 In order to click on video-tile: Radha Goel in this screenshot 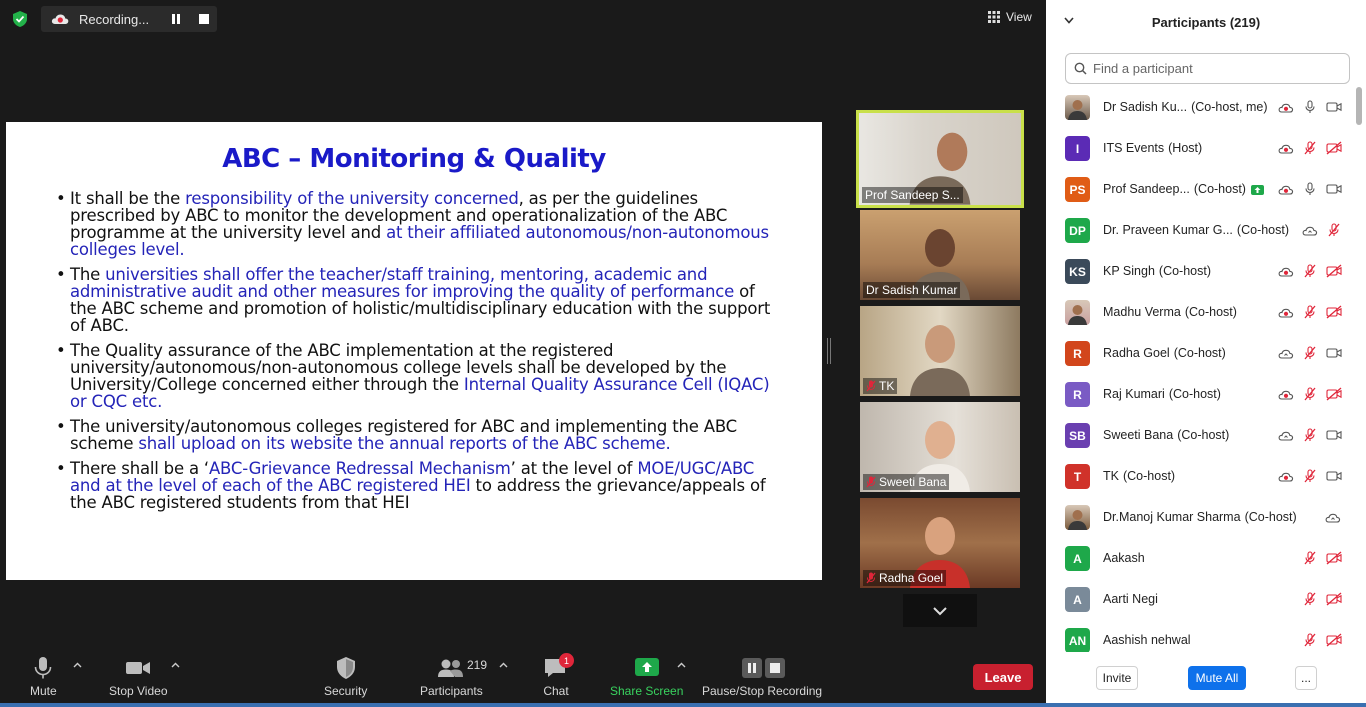, I will do `click(940, 543)`.